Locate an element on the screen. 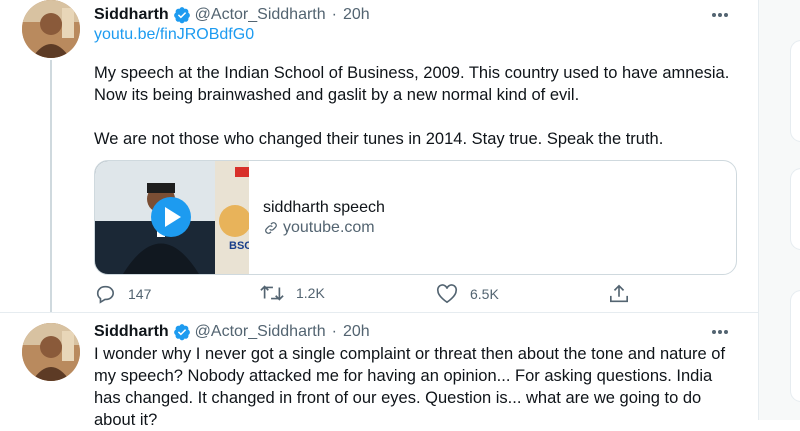 The image size is (800, 431). thread-line is located at coordinates (51, 186).